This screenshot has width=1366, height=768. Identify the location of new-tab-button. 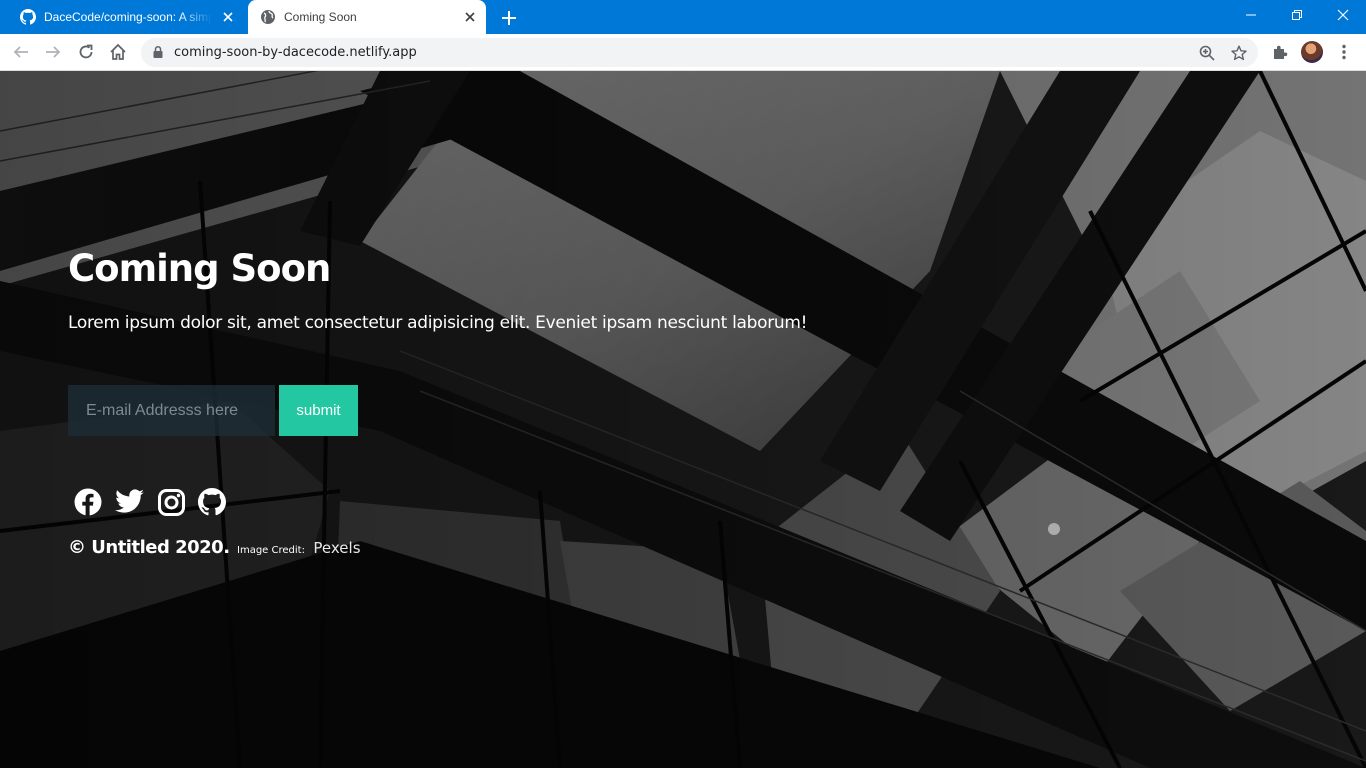
(509, 18).